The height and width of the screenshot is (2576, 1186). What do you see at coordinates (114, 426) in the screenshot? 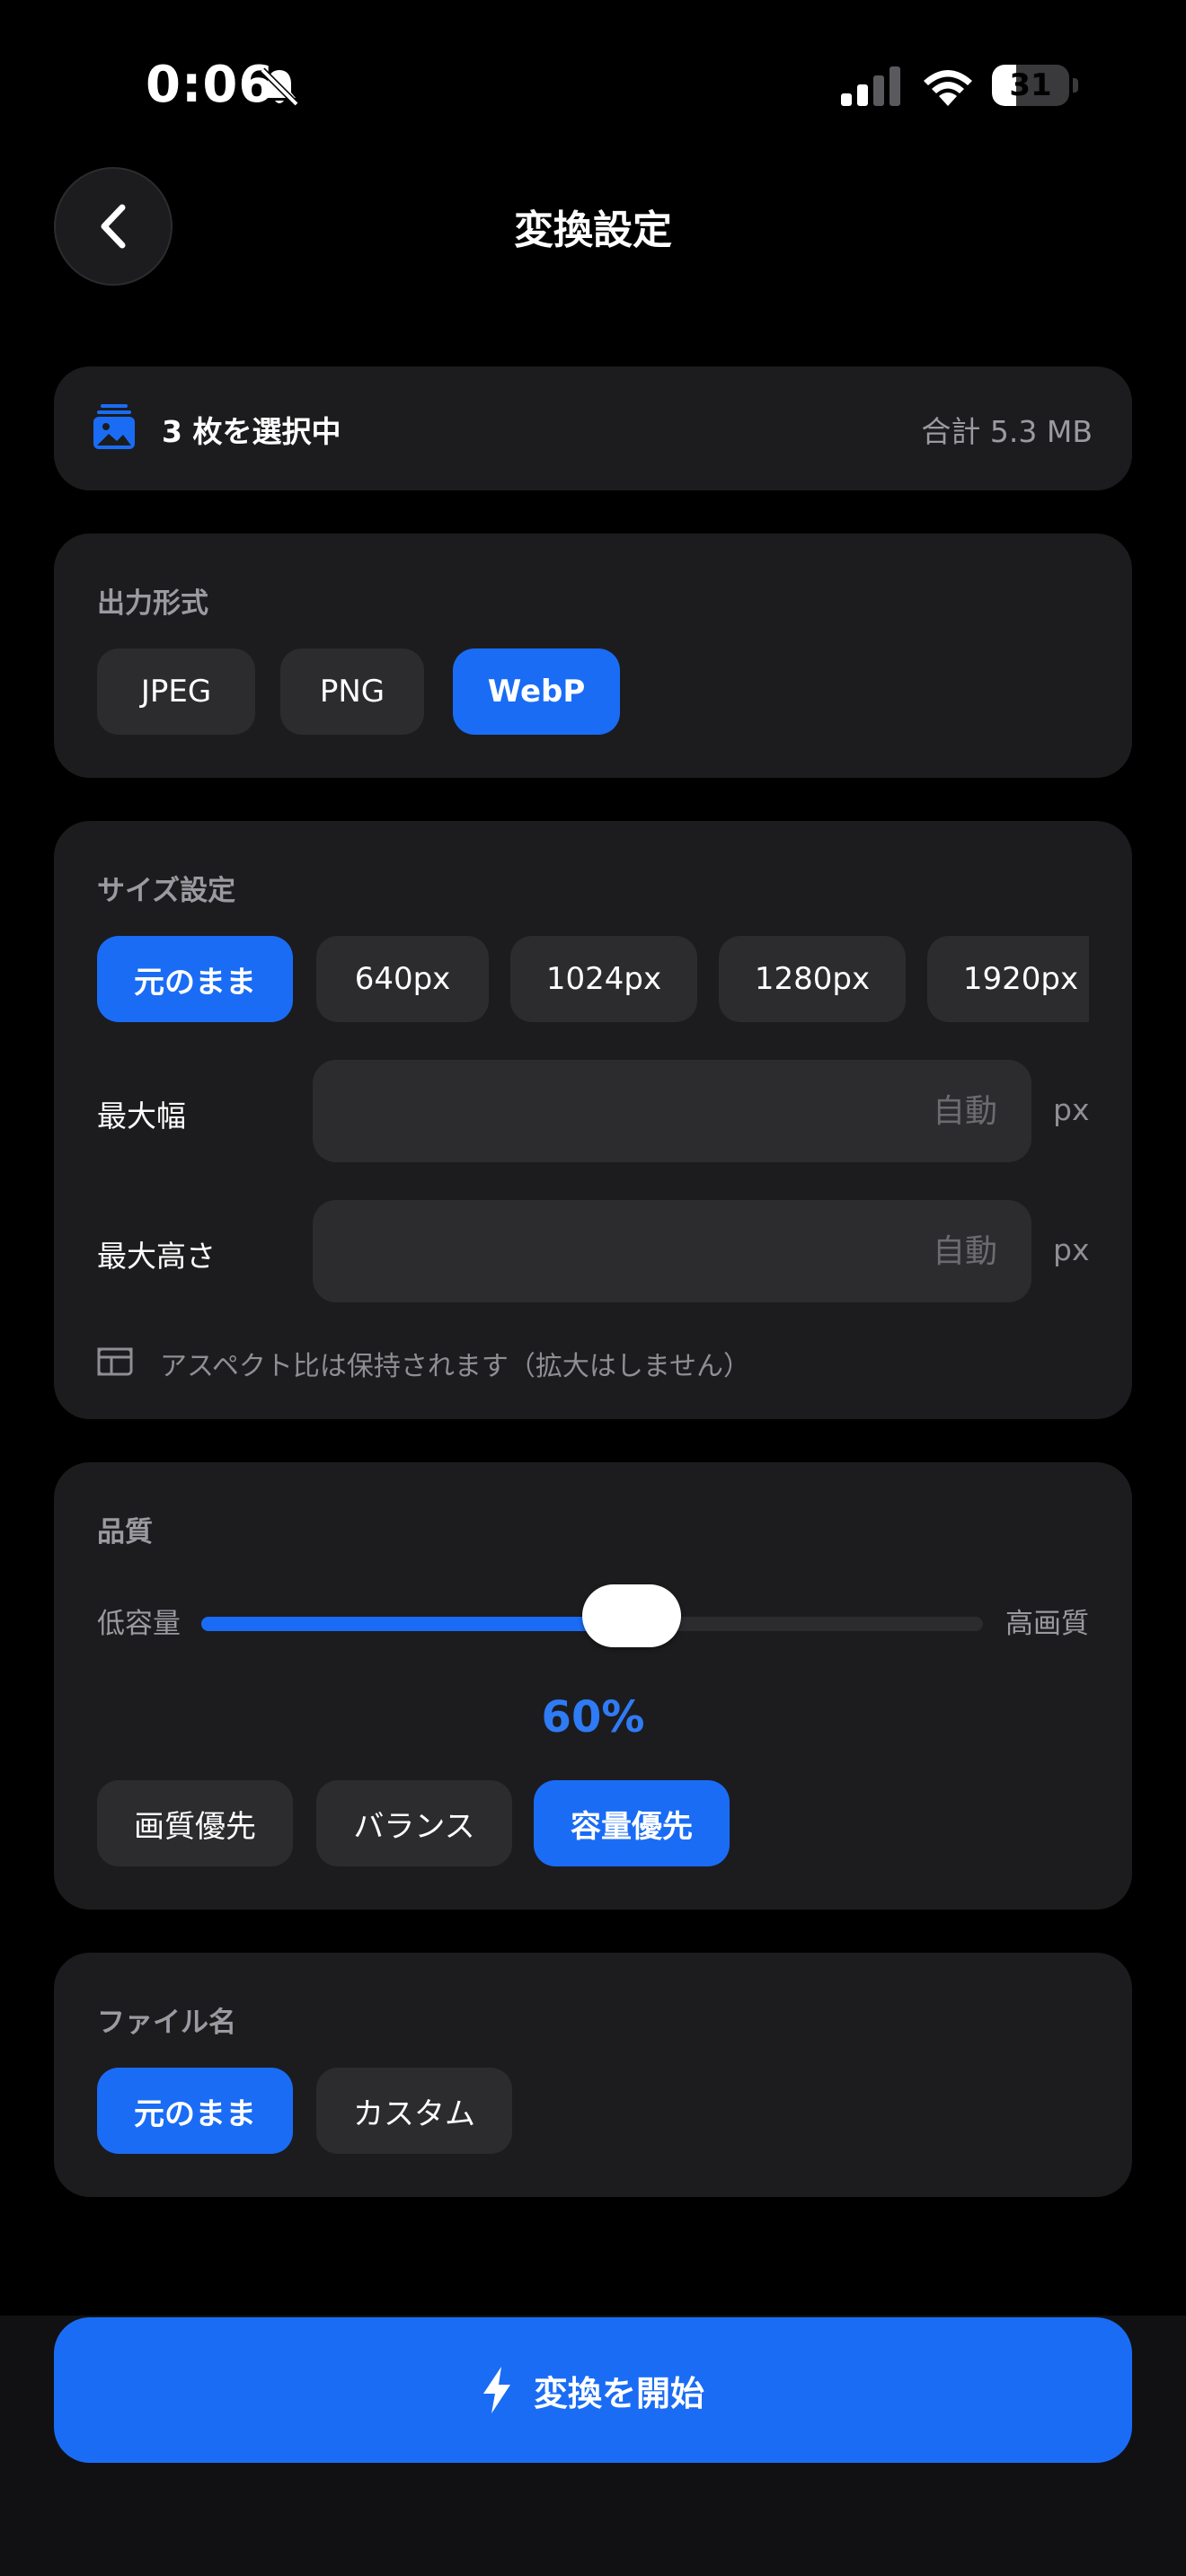
I see `photo-stack-icon` at bounding box center [114, 426].